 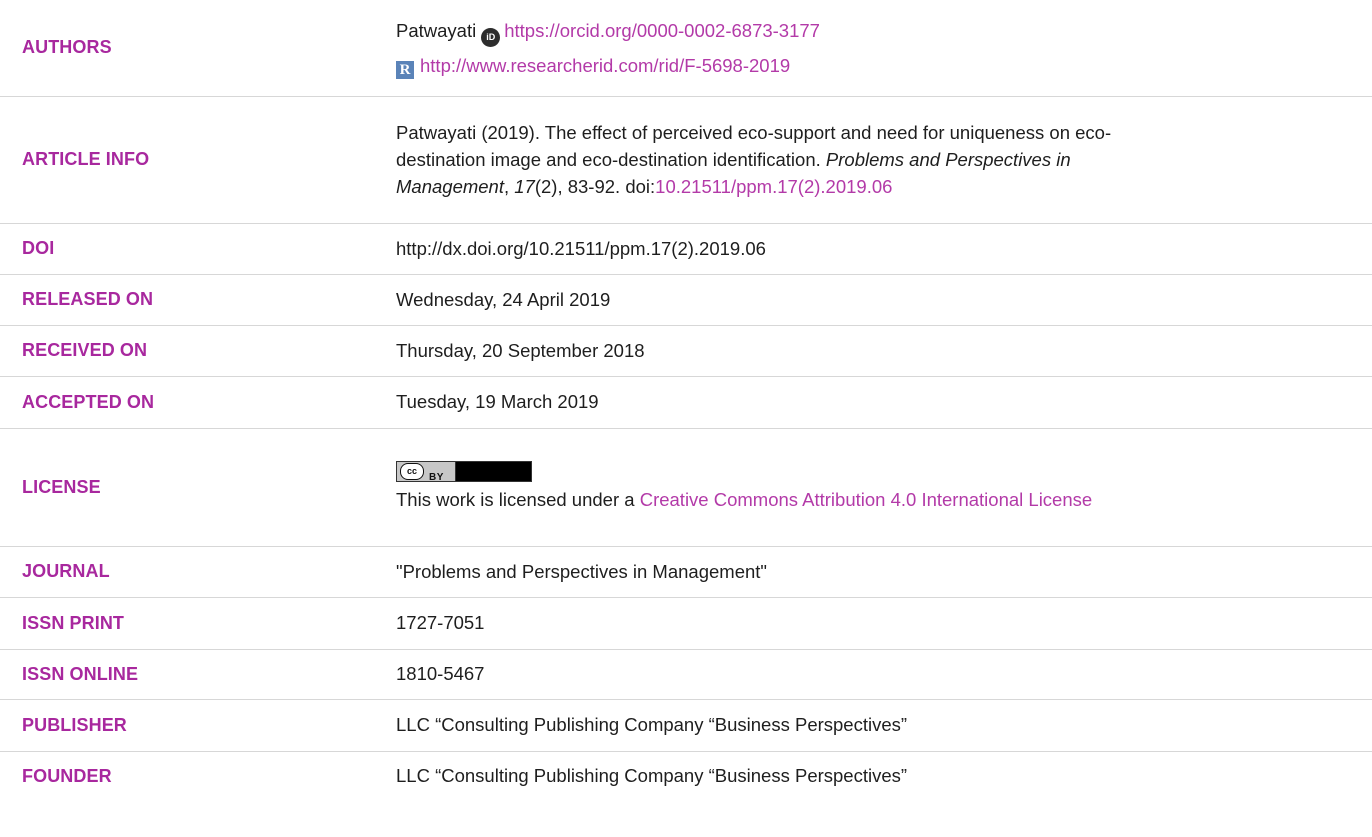 I want to click on received-value: Thursday, 20 September 2018, so click(x=884, y=351).